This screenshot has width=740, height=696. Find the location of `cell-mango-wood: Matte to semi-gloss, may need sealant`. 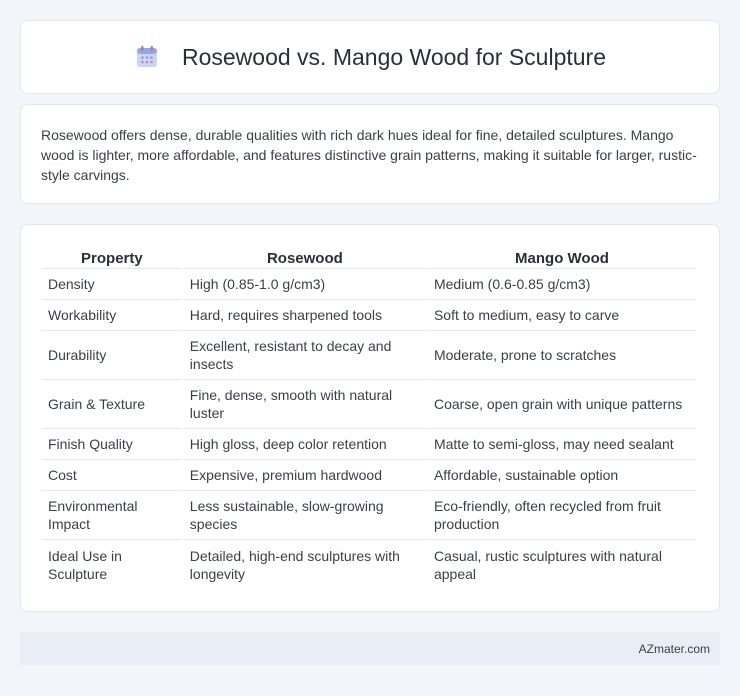

cell-mango-wood: Matte to semi-gloss, may need sealant is located at coordinates (561, 444).